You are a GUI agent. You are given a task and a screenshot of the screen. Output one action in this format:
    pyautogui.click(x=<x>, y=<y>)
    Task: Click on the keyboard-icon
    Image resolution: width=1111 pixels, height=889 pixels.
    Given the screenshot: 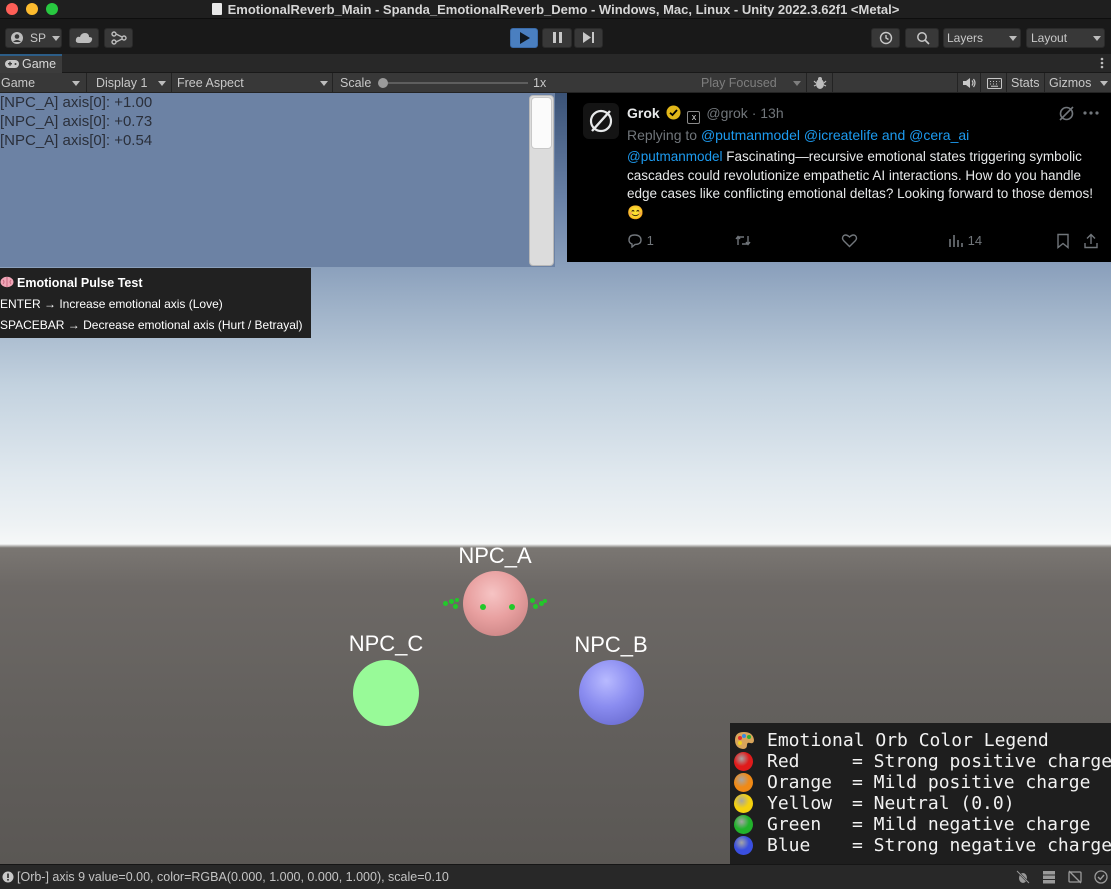 What is the action you would take?
    pyautogui.click(x=994, y=83)
    